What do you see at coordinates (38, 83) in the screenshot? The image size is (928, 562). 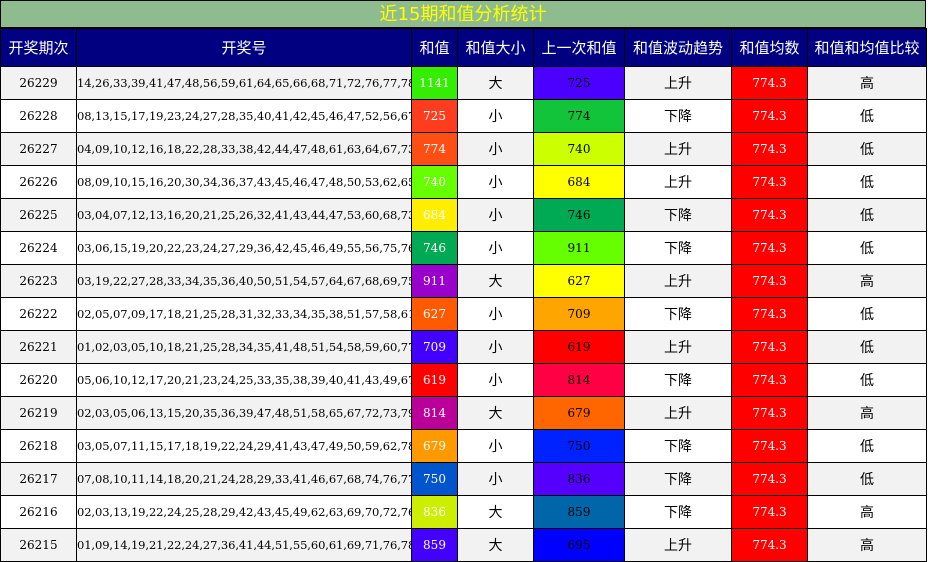 I see `issue-cell: 26229` at bounding box center [38, 83].